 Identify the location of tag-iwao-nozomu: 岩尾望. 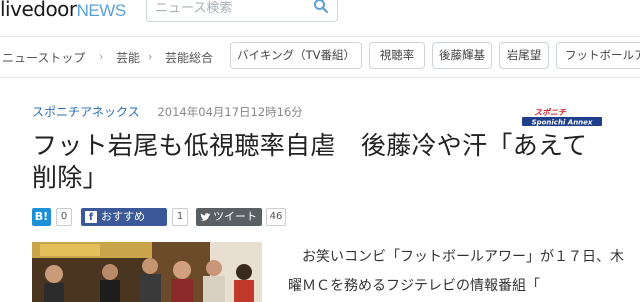
(524, 55).